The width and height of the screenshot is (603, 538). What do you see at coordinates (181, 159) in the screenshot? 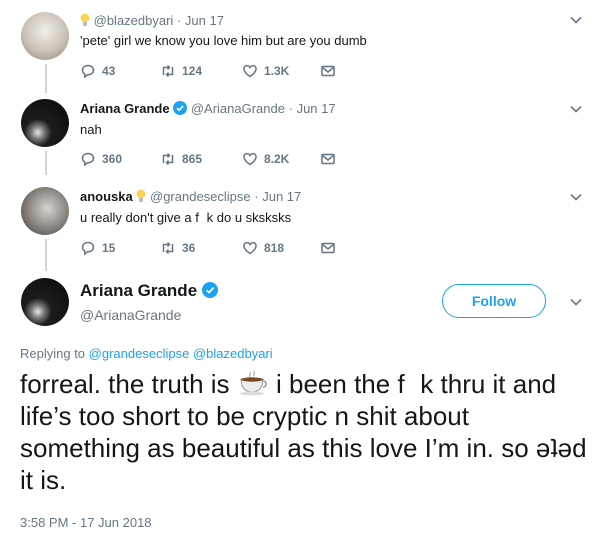
I see `retweet-button: 865` at bounding box center [181, 159].